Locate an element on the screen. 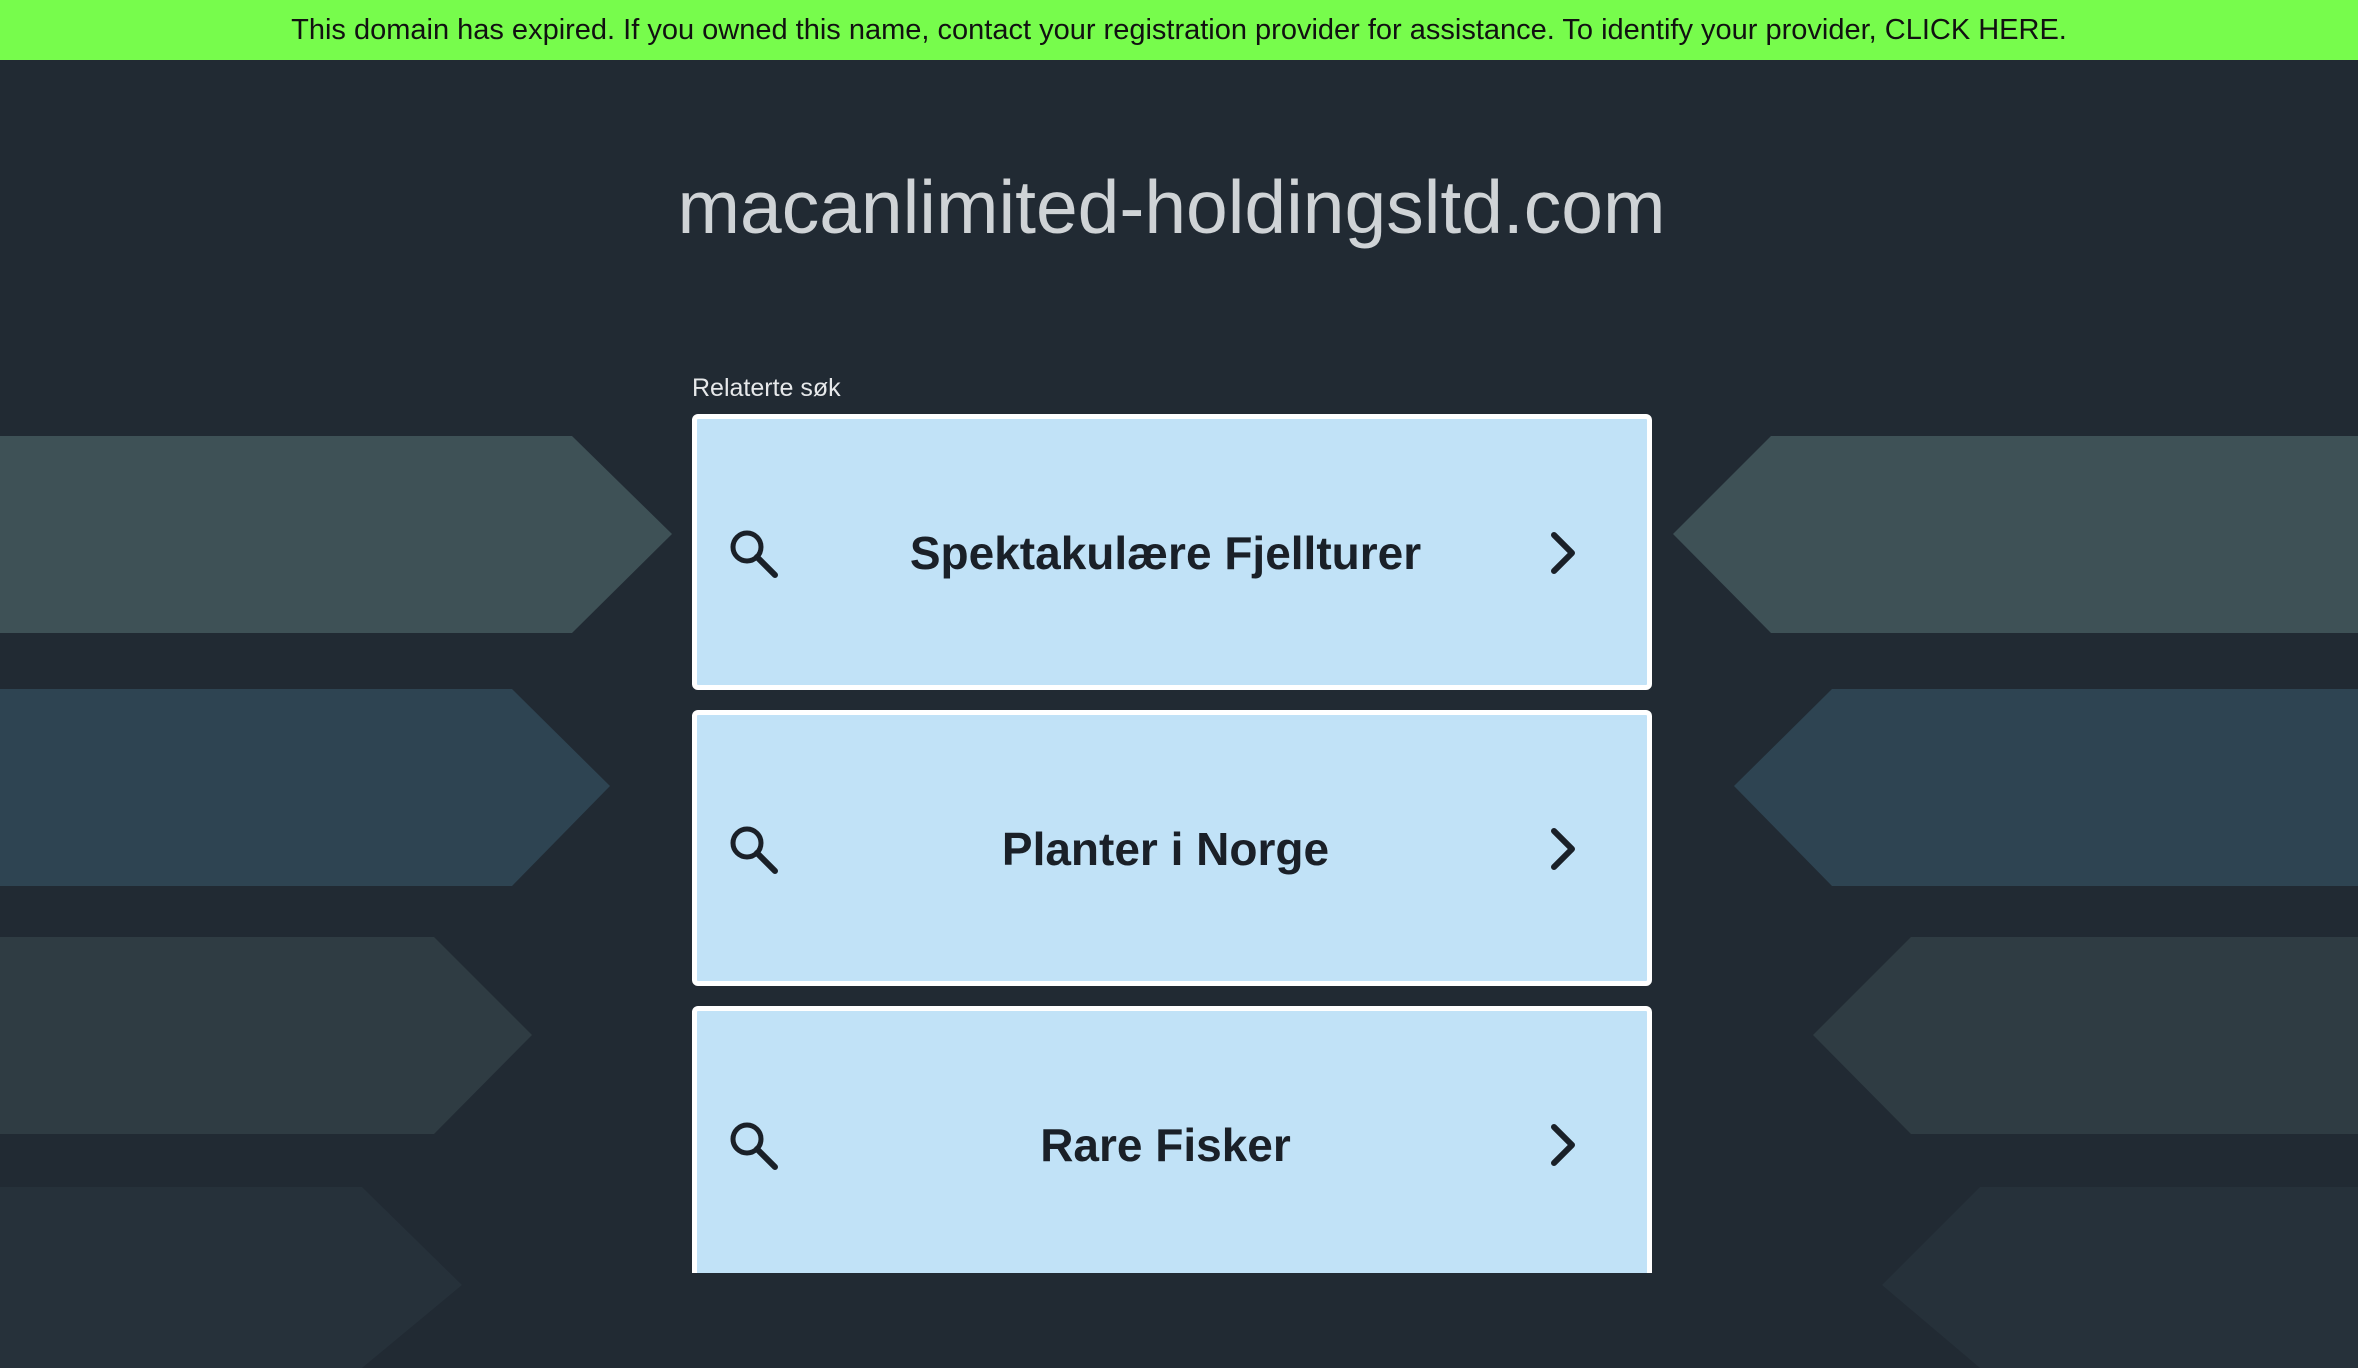  related-link-label: Planter i Norge is located at coordinates (1165, 849).